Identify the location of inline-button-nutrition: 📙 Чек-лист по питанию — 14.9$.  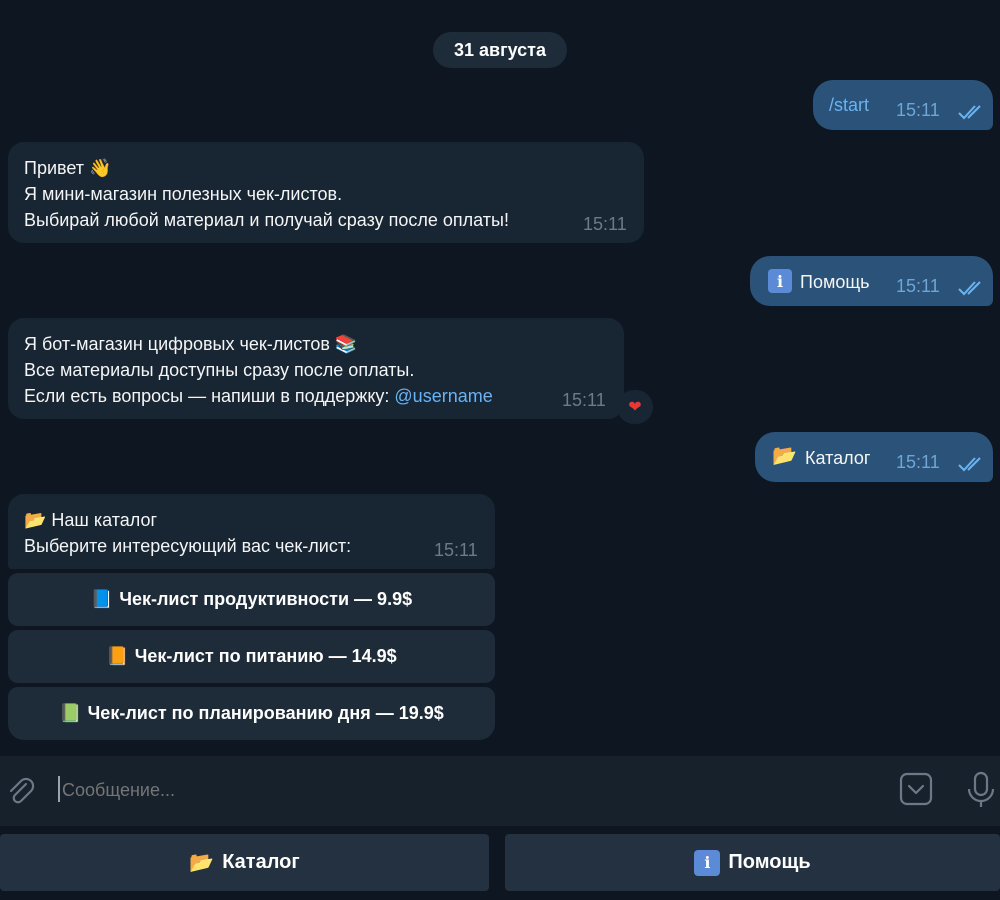
(251, 656).